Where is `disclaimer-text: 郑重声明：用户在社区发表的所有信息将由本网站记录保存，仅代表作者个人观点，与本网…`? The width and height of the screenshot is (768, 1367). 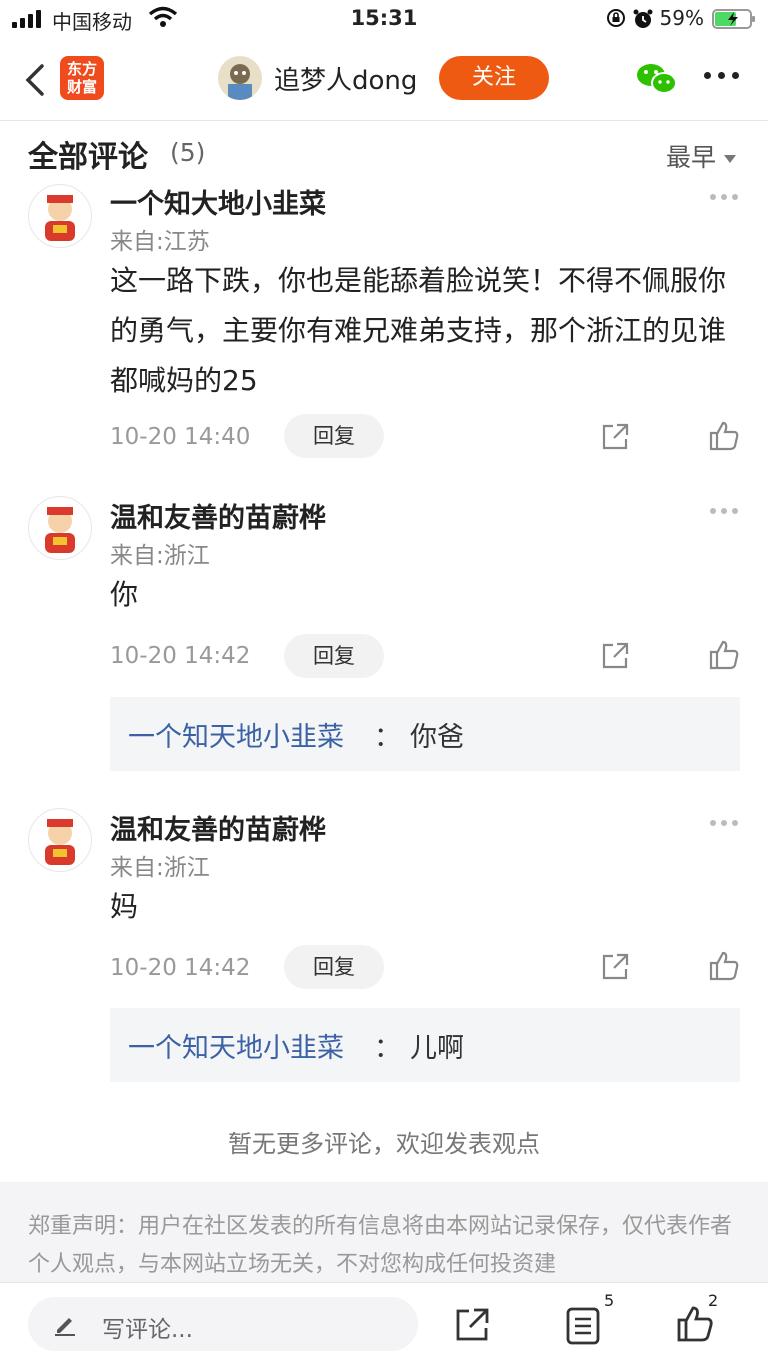 disclaimer-text: 郑重声明：用户在社区发表的所有信息将由本网站记录保存，仅代表作者个人观点，与本网… is located at coordinates (380, 1245).